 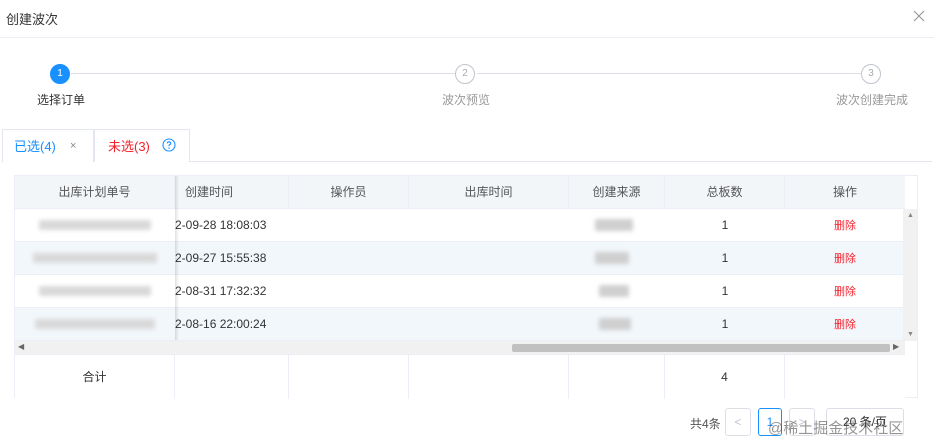 I want to click on step-3-number: 3, so click(x=871, y=74).